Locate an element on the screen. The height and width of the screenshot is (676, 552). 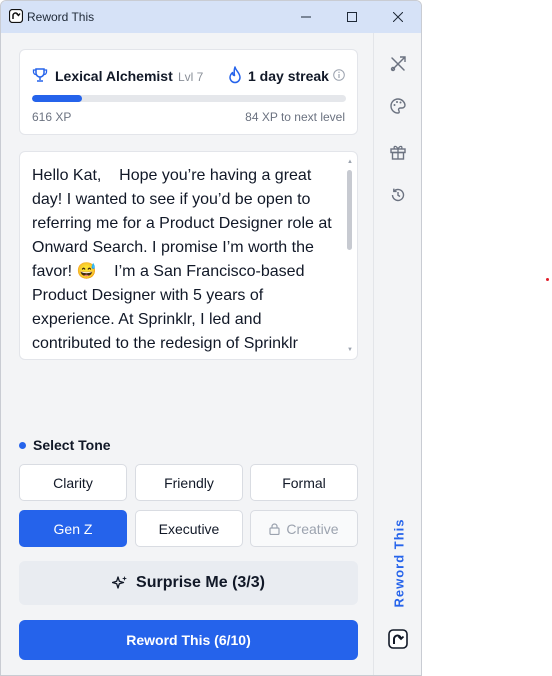
tone-option-label: Friendly is located at coordinates (189, 482).